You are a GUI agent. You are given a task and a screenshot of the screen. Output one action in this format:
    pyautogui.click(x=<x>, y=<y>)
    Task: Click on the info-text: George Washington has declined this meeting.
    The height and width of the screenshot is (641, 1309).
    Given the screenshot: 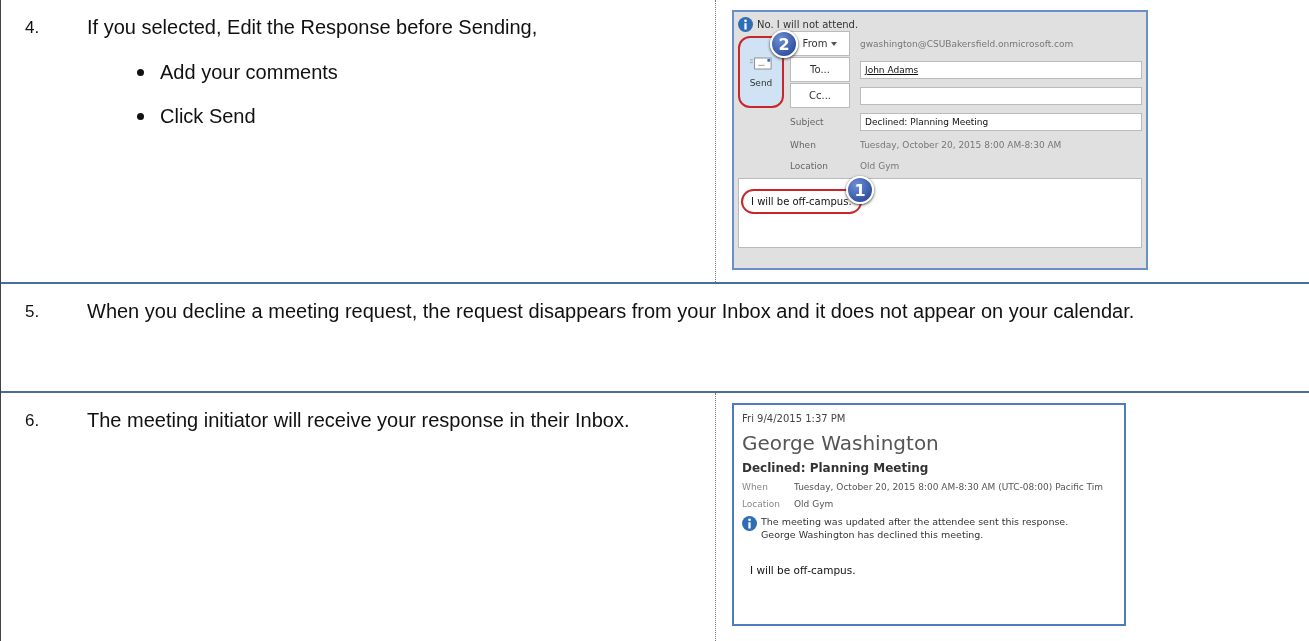 What is the action you would take?
    pyautogui.click(x=872, y=534)
    